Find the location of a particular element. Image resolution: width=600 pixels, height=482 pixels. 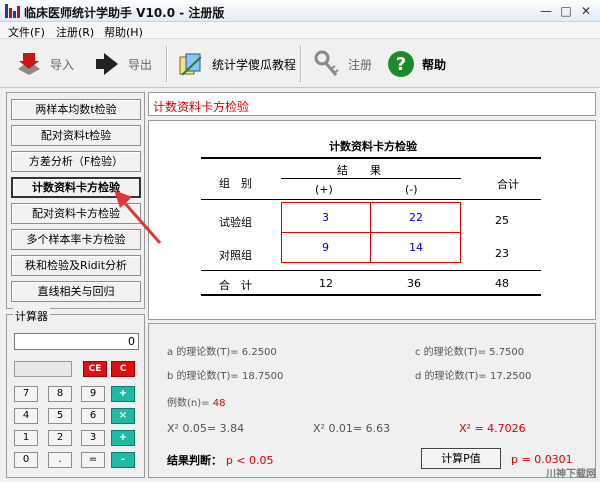

total-all: 48 is located at coordinates (502, 283).